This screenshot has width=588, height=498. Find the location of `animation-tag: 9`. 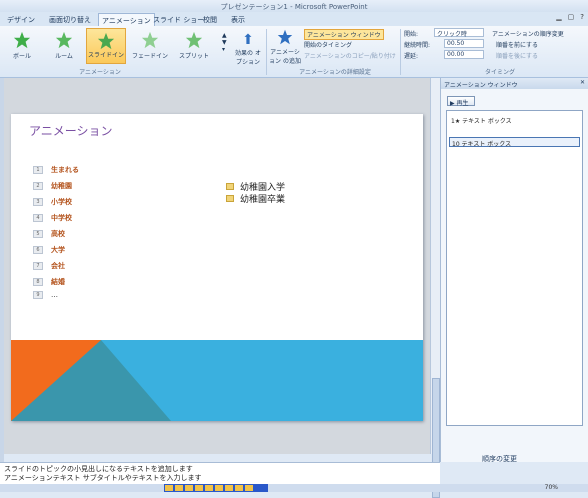

animation-tag: 9 is located at coordinates (38, 295).